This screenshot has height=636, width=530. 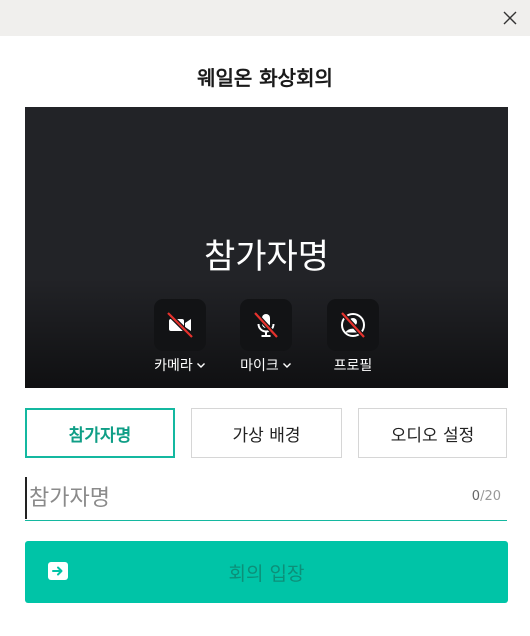 I want to click on title-bar, so click(x=265, y=18).